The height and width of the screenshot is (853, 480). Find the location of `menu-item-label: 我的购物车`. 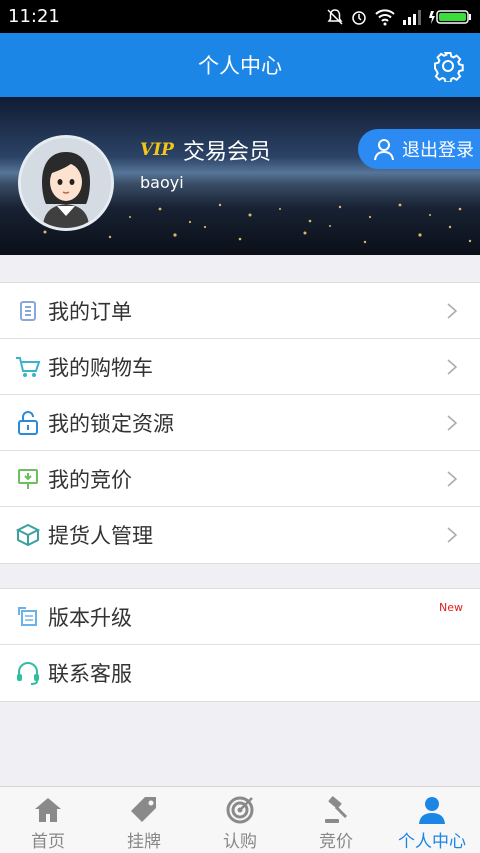

menu-item-label: 我的购物车 is located at coordinates (100, 367).